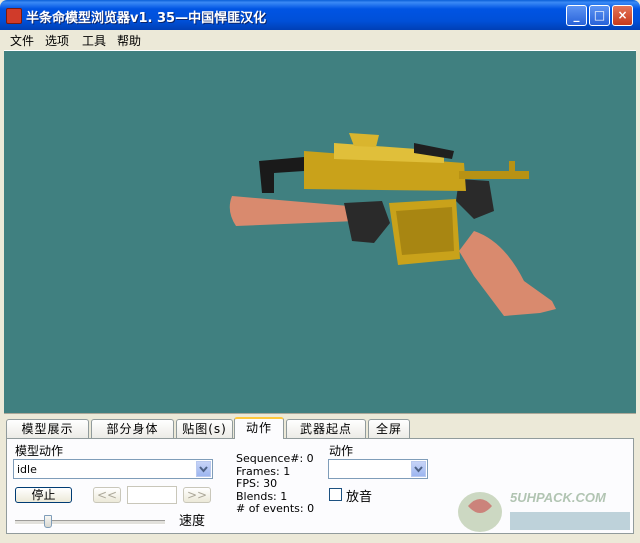 Image resolution: width=640 pixels, height=543 pixels. Describe the element at coordinates (320, 40) in the screenshot. I see `menu-bar: 文件 选项 工具 帮助` at that location.